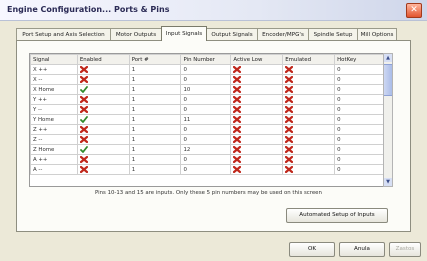 The height and width of the screenshot is (261, 427). Describe the element at coordinates (388, 120) in the screenshot. I see `grid-vertical-scrollbar: ▲ ▼` at that location.